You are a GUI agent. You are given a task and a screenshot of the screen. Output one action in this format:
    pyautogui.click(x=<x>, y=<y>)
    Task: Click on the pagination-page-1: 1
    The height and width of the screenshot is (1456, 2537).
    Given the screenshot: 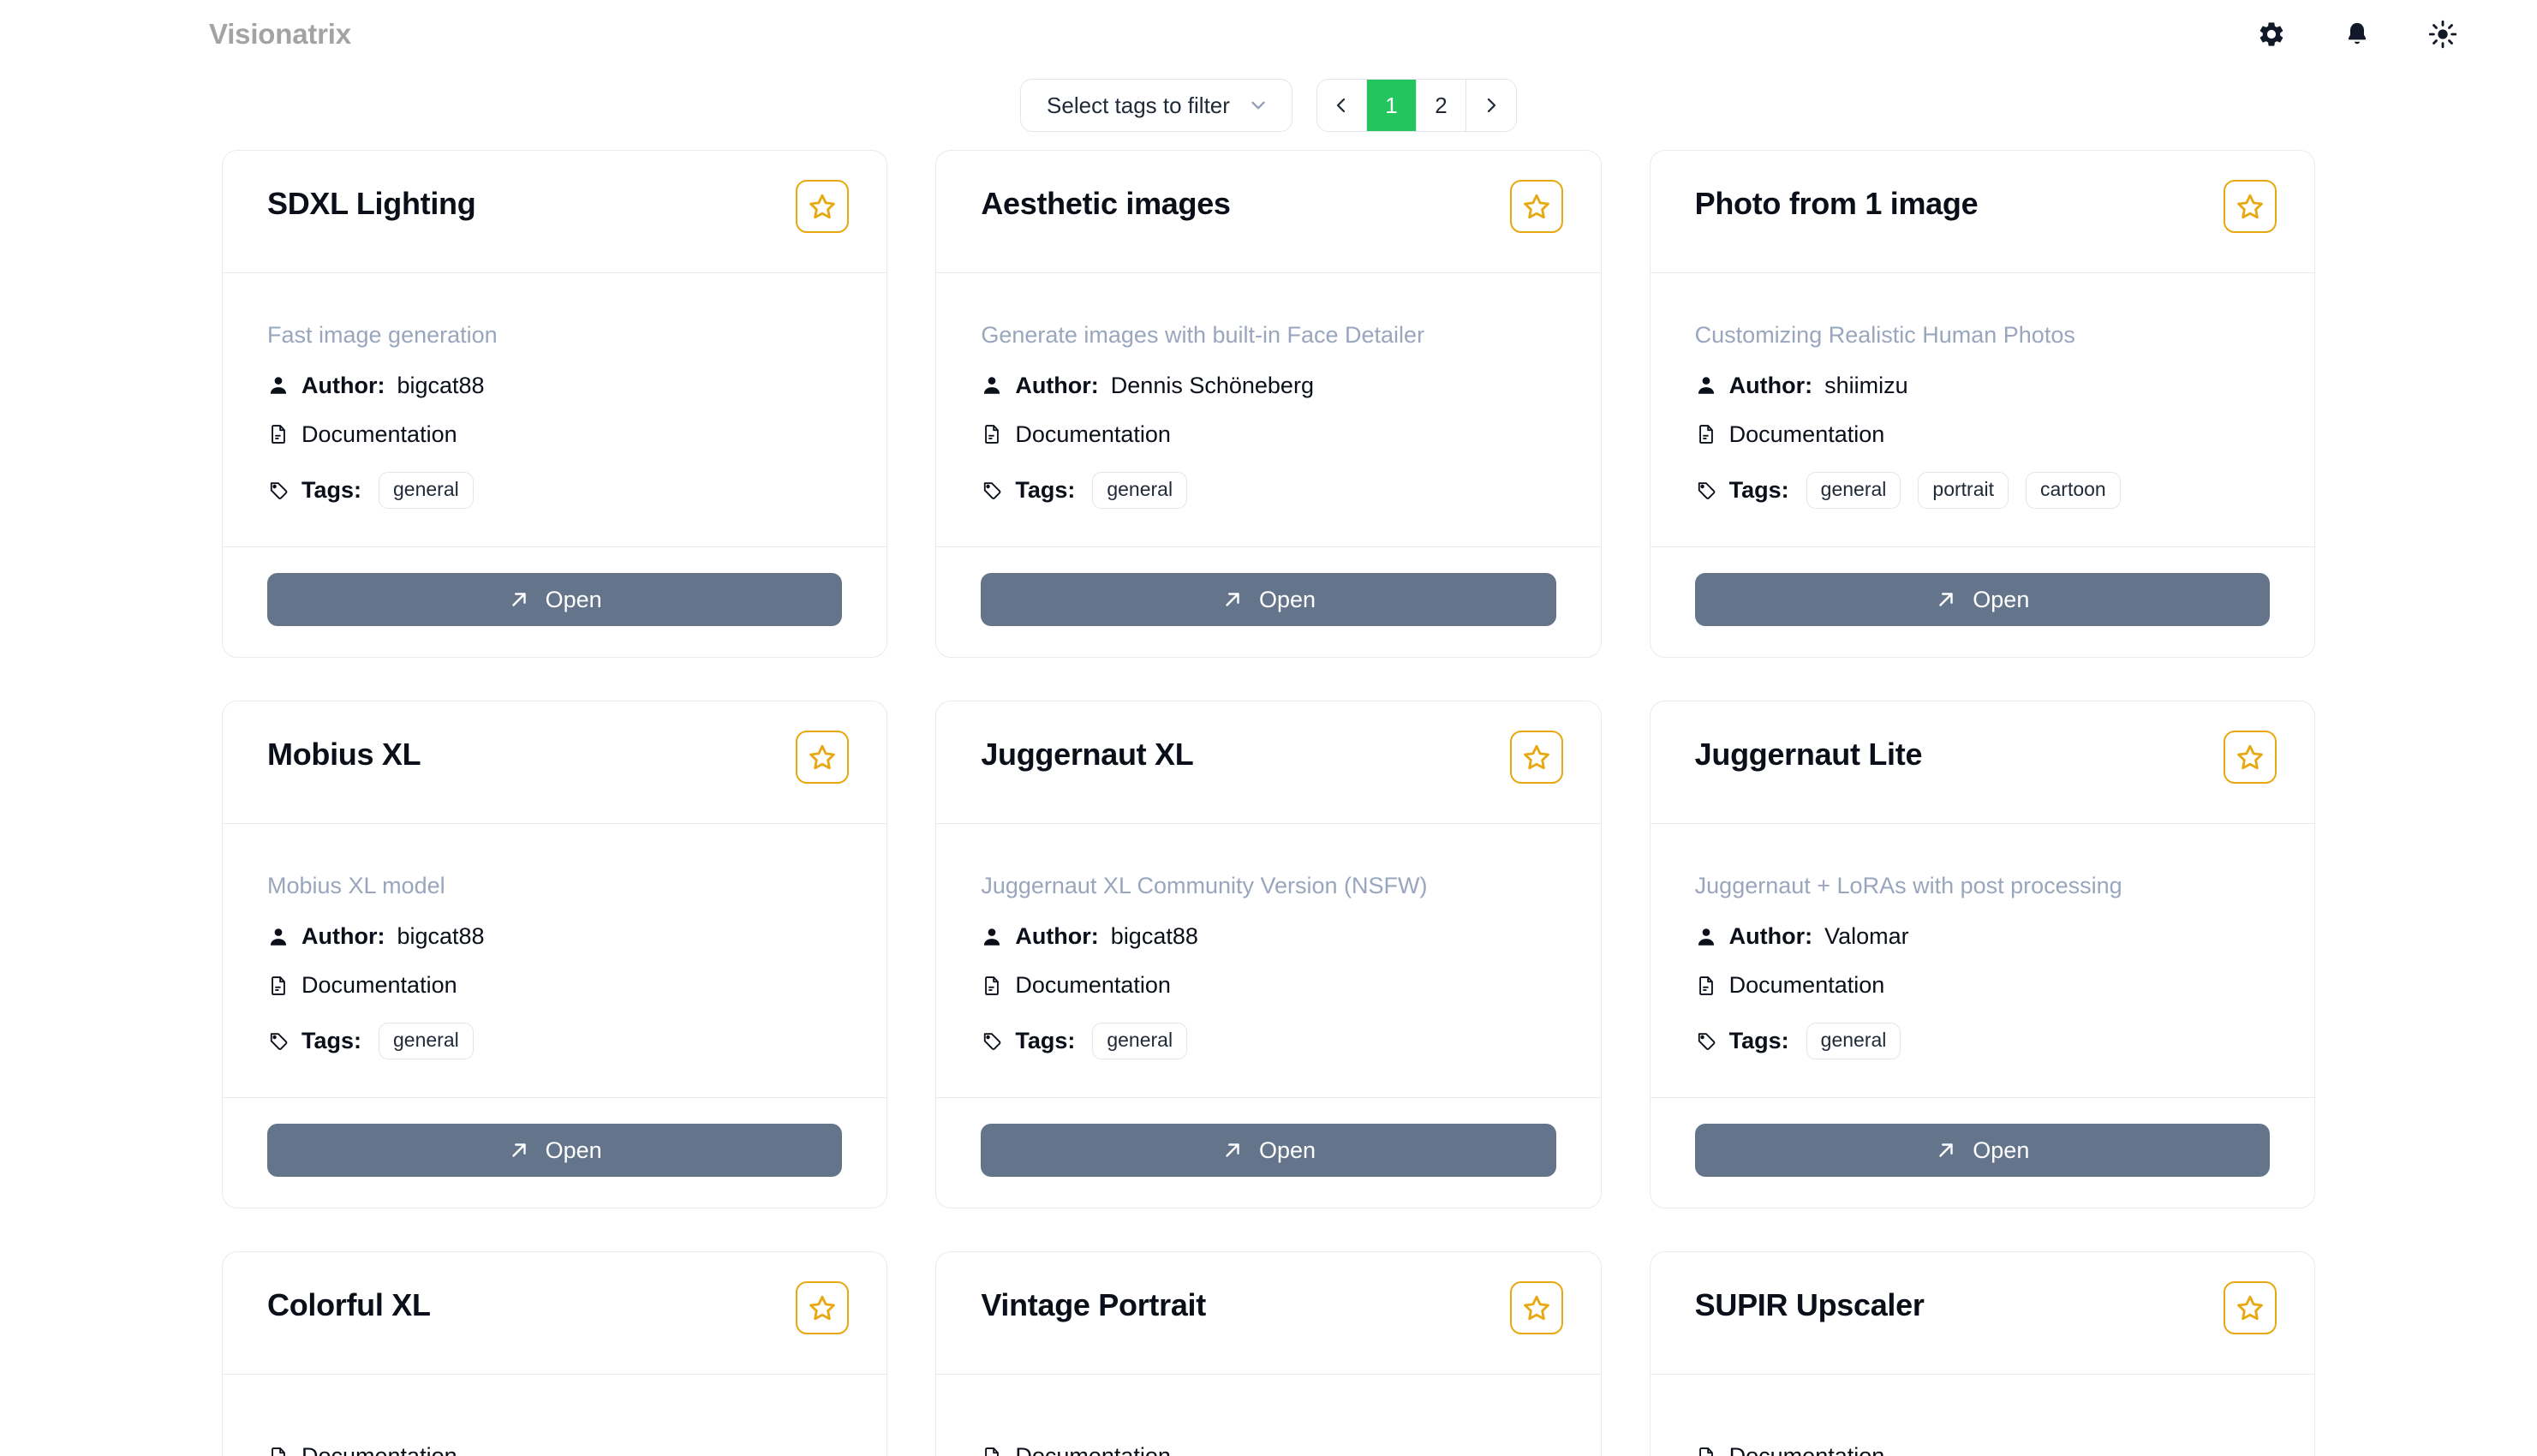 What is the action you would take?
    pyautogui.click(x=1391, y=105)
    